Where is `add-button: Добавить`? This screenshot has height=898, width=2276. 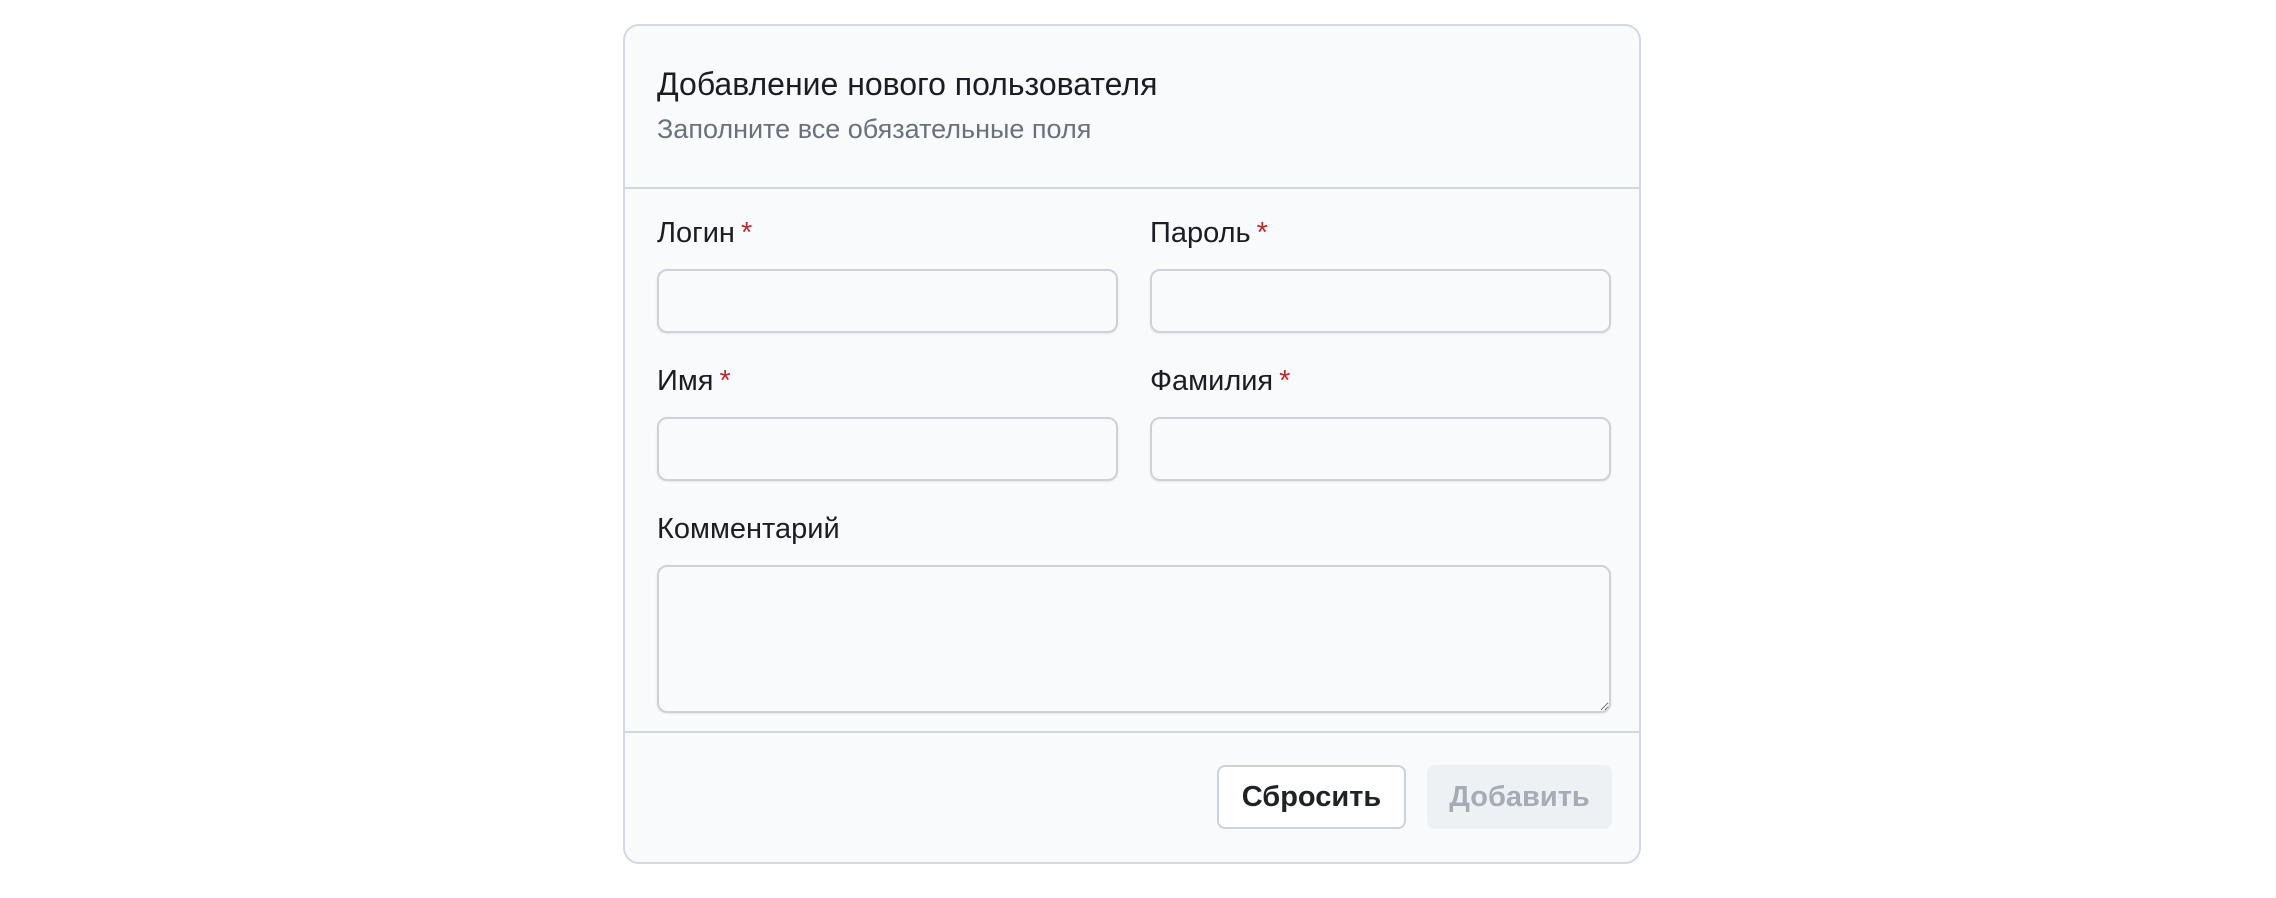
add-button: Добавить is located at coordinates (1519, 797).